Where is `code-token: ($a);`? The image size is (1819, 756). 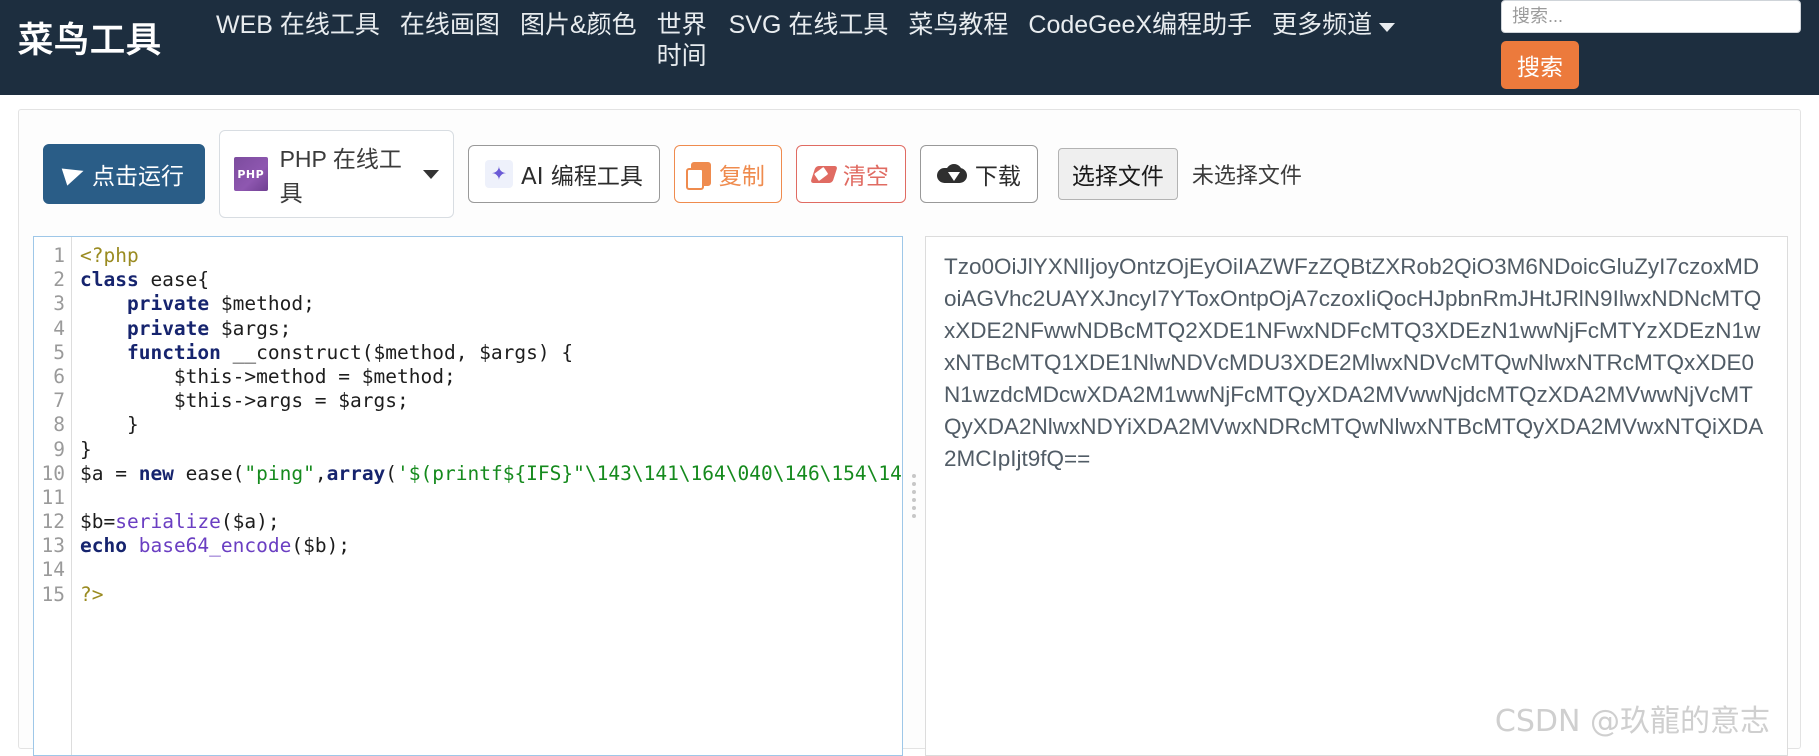
code-token: ($a); is located at coordinates (250, 522).